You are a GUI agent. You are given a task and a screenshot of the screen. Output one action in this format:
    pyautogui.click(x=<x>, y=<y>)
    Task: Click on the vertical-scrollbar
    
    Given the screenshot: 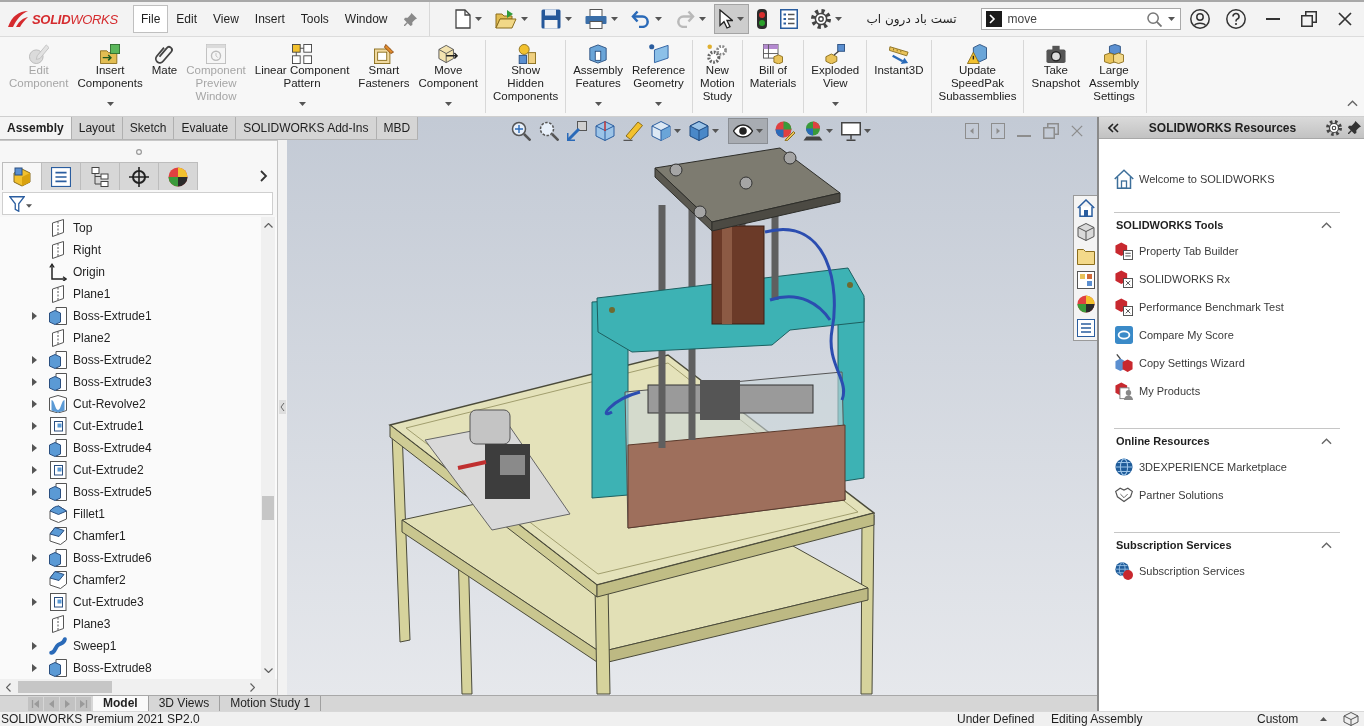 What is the action you would take?
    pyautogui.click(x=268, y=448)
    